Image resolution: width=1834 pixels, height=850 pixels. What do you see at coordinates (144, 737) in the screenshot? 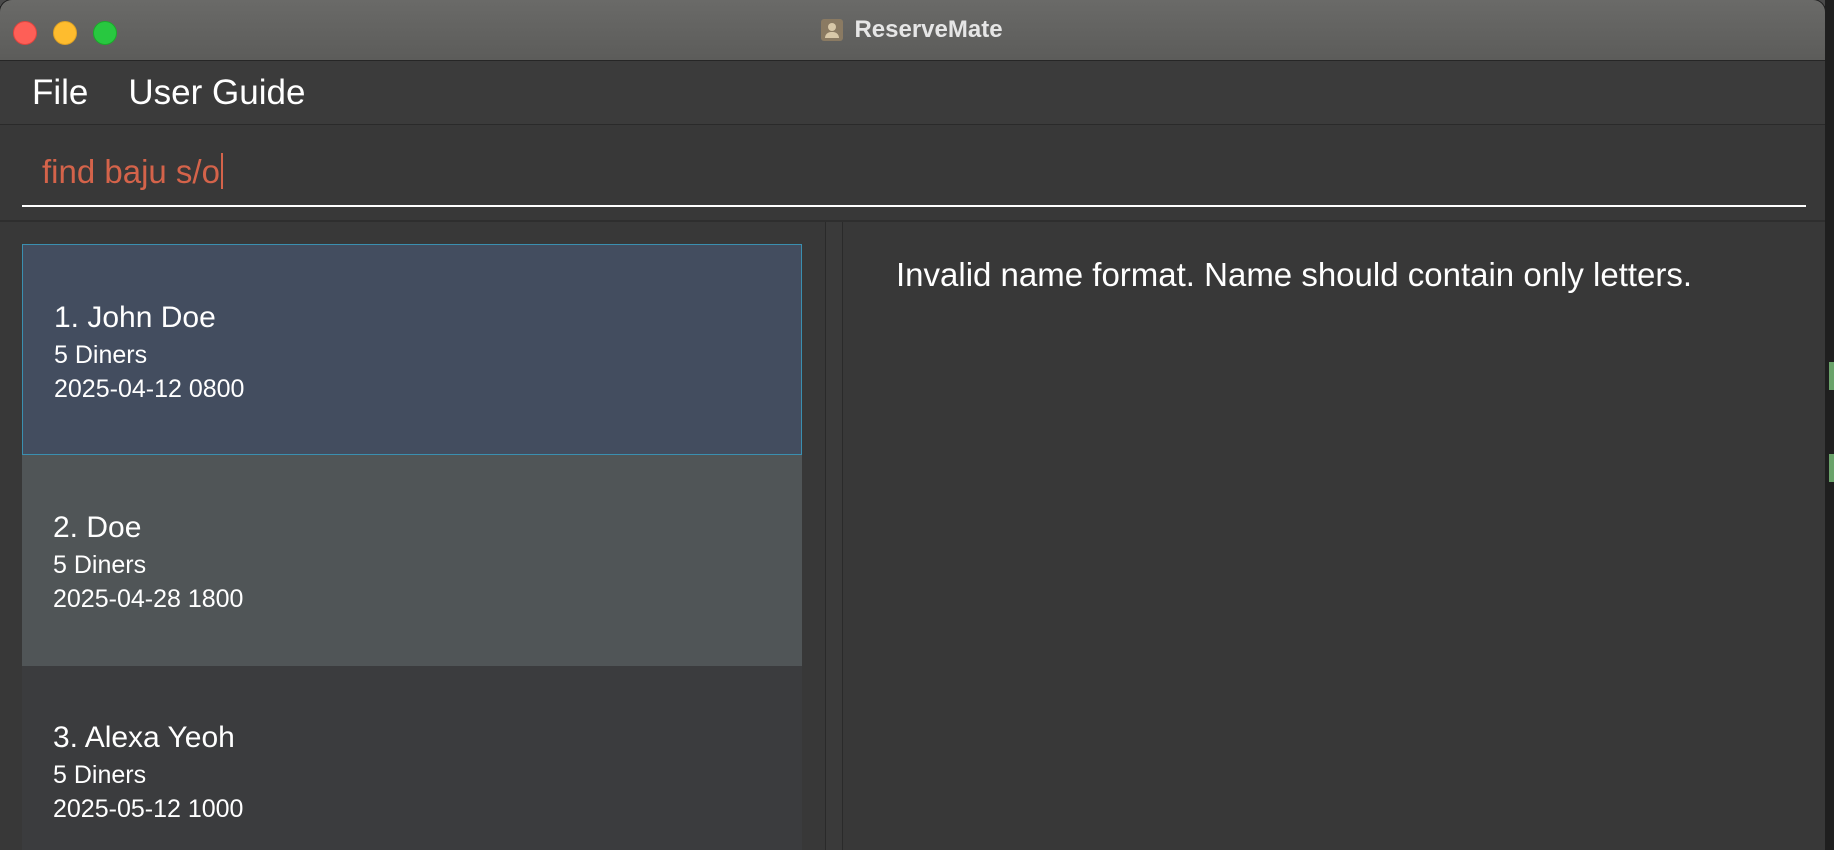
I see `reservation-name: 3. Alexa Yeoh` at bounding box center [144, 737].